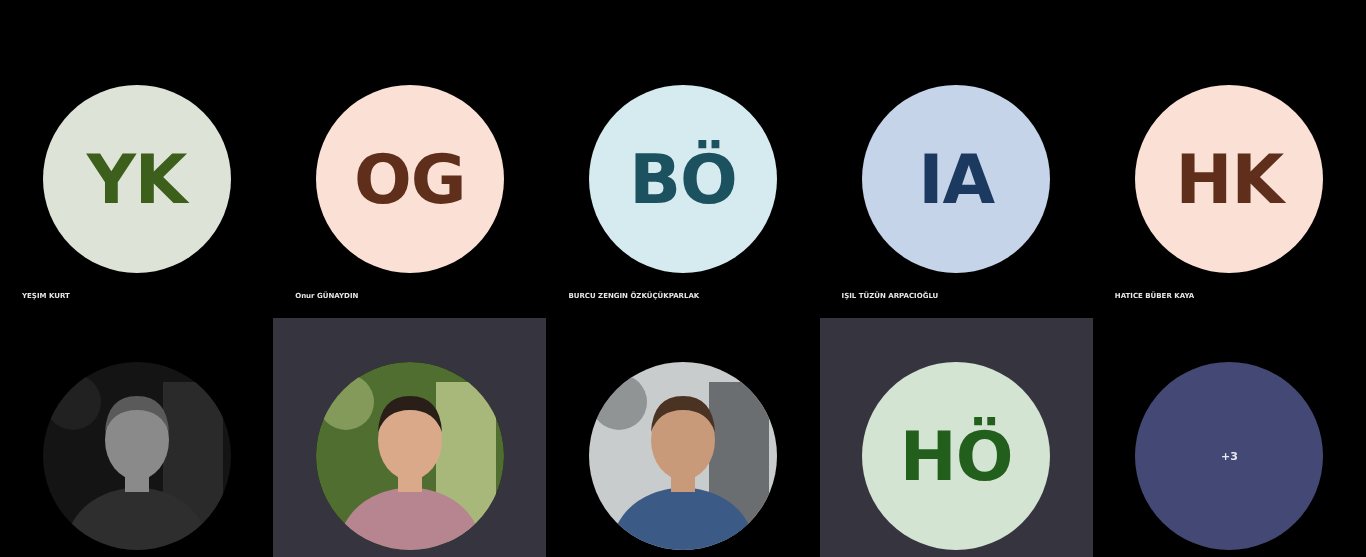 This screenshot has width=1366, height=557. I want to click on participant-count: +3, so click(1229, 456).